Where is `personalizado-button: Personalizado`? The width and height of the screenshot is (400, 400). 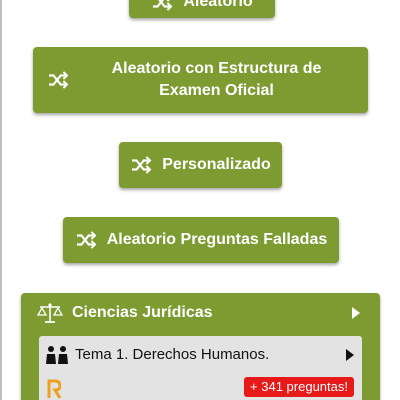
personalizado-button: Personalizado is located at coordinates (200, 165).